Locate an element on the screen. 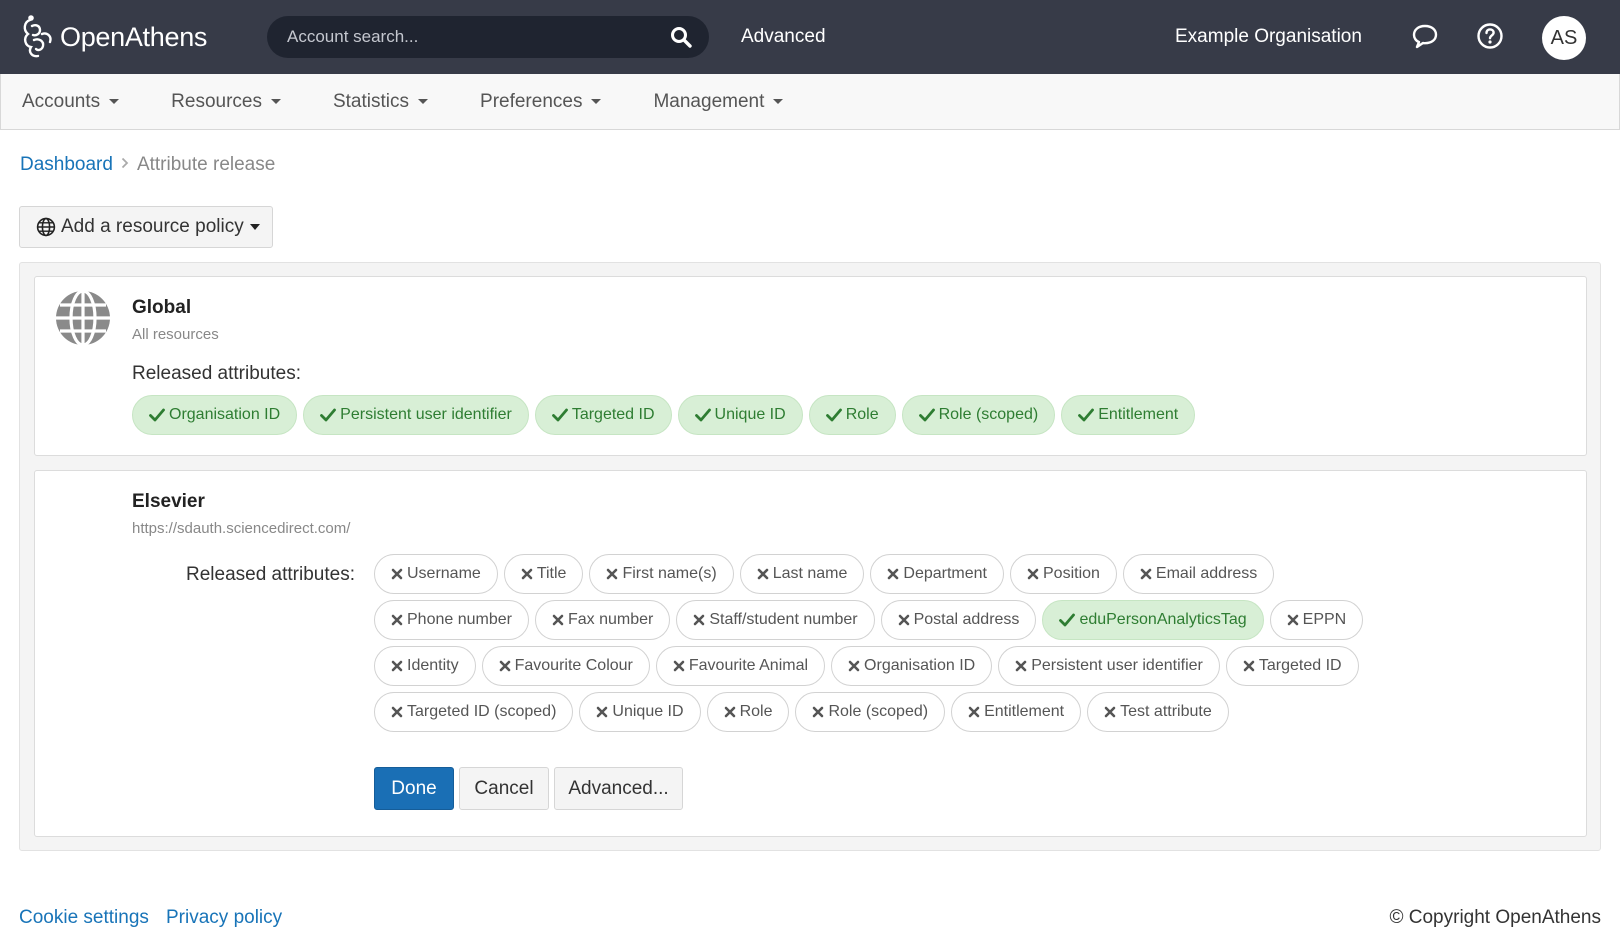 Image resolution: width=1620 pixels, height=942 pixels. breadcrumb-current: Attribute release is located at coordinates (206, 164).